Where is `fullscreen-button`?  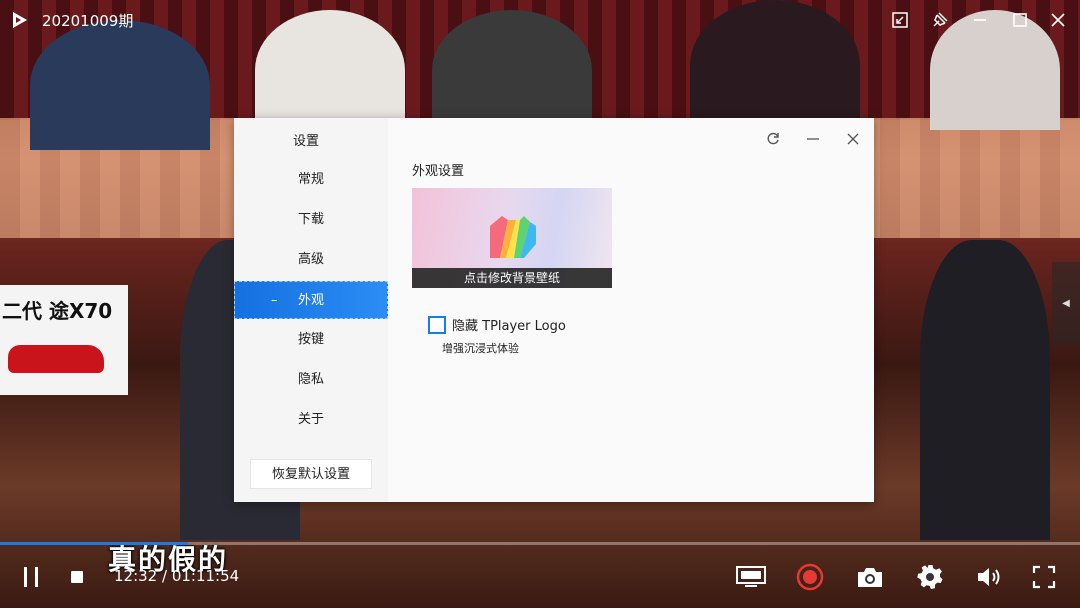 fullscreen-button is located at coordinates (1044, 577).